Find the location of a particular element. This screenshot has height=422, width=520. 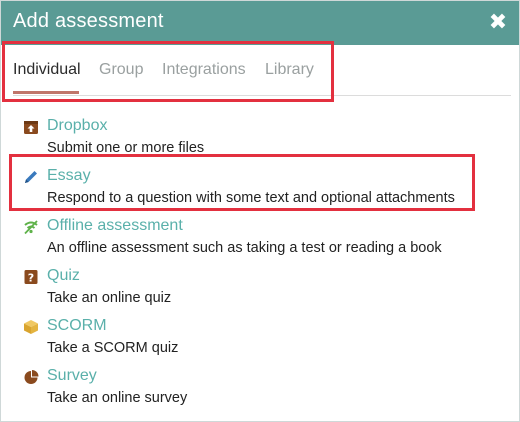

list-item-quiz: ? Quiz Take an online quiz is located at coordinates (263, 288).